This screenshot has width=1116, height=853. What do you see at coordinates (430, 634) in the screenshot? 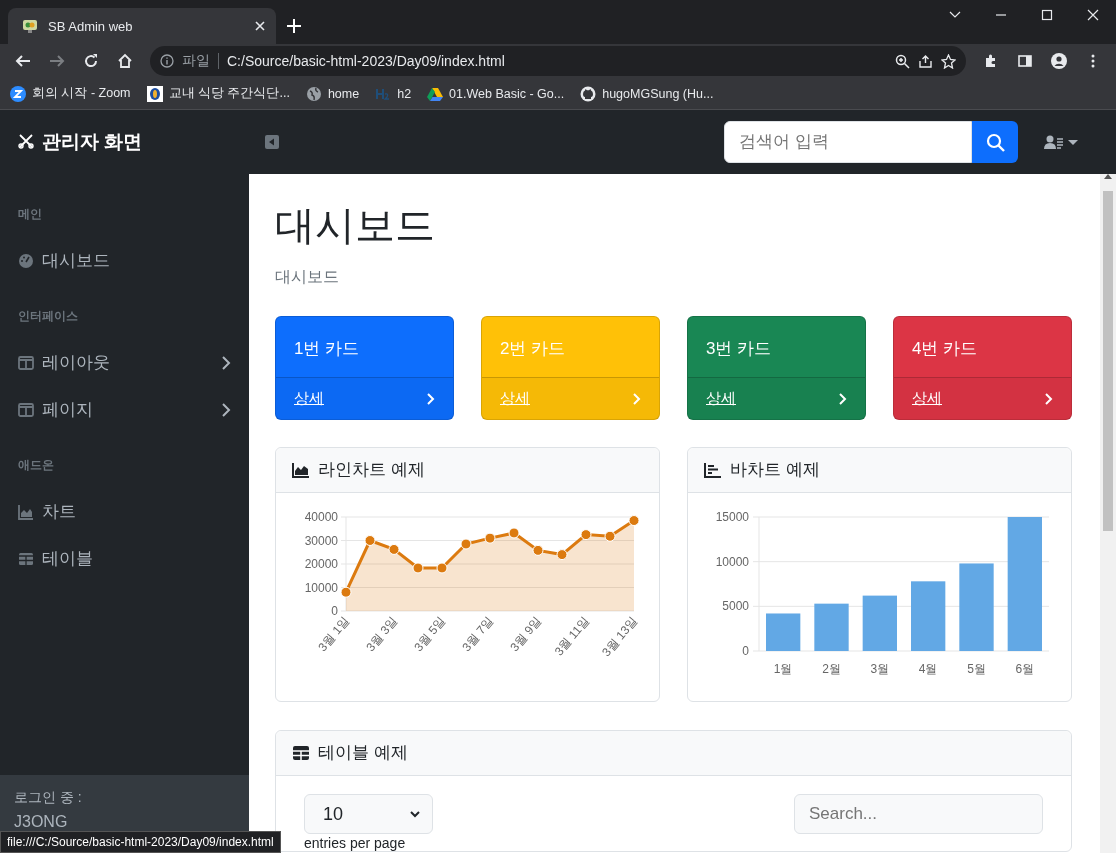
I see `axis-label: 3월 5일` at bounding box center [430, 634].